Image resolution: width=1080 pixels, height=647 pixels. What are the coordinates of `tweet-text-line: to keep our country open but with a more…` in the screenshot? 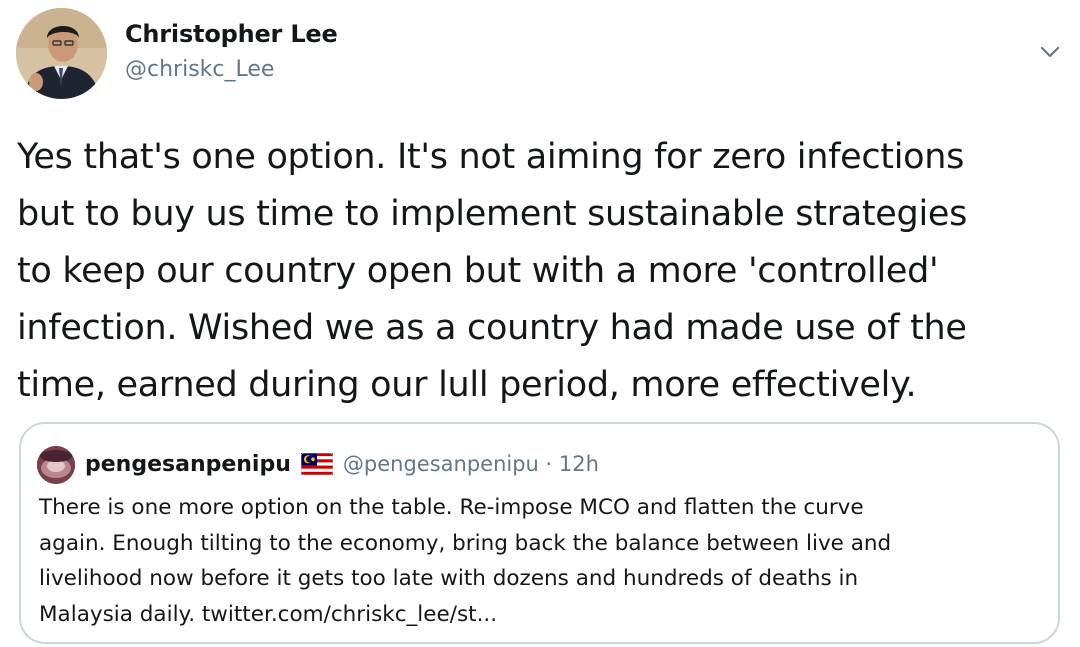 It's located at (478, 271).